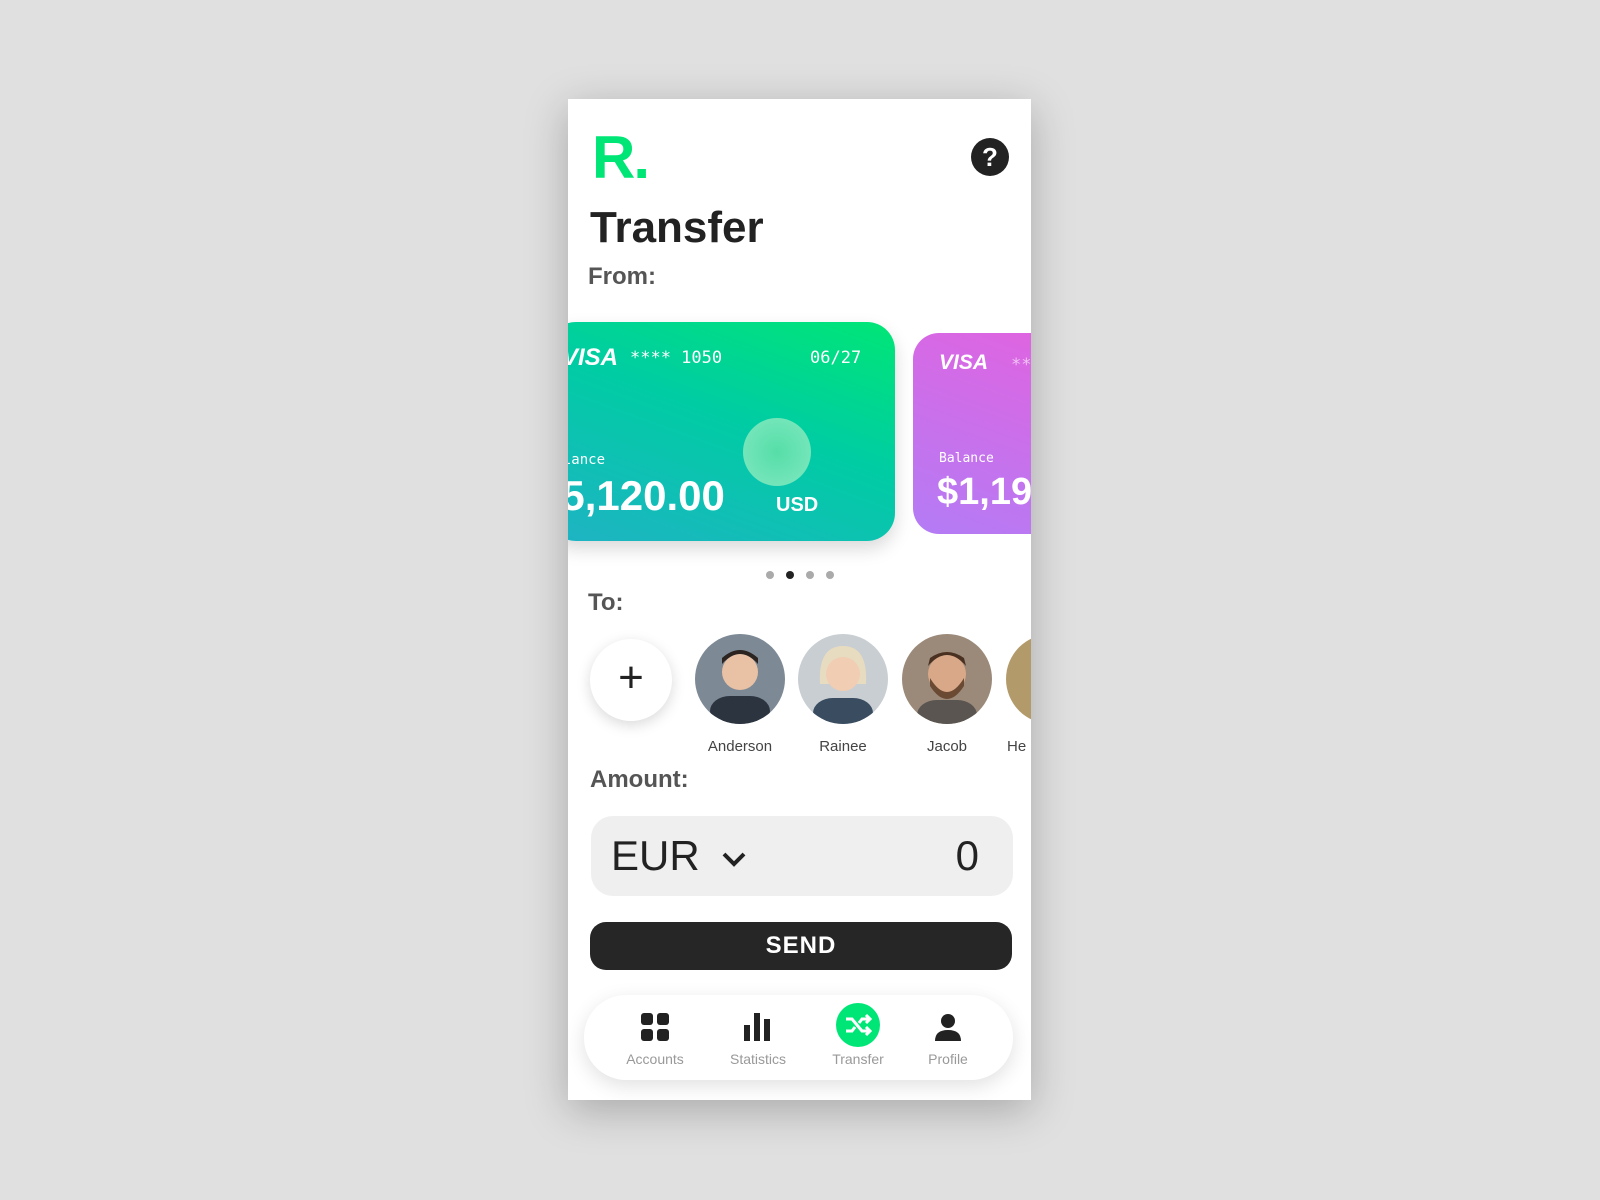  Describe the element at coordinates (655, 1059) in the screenshot. I see `nav-label: Accounts` at that location.